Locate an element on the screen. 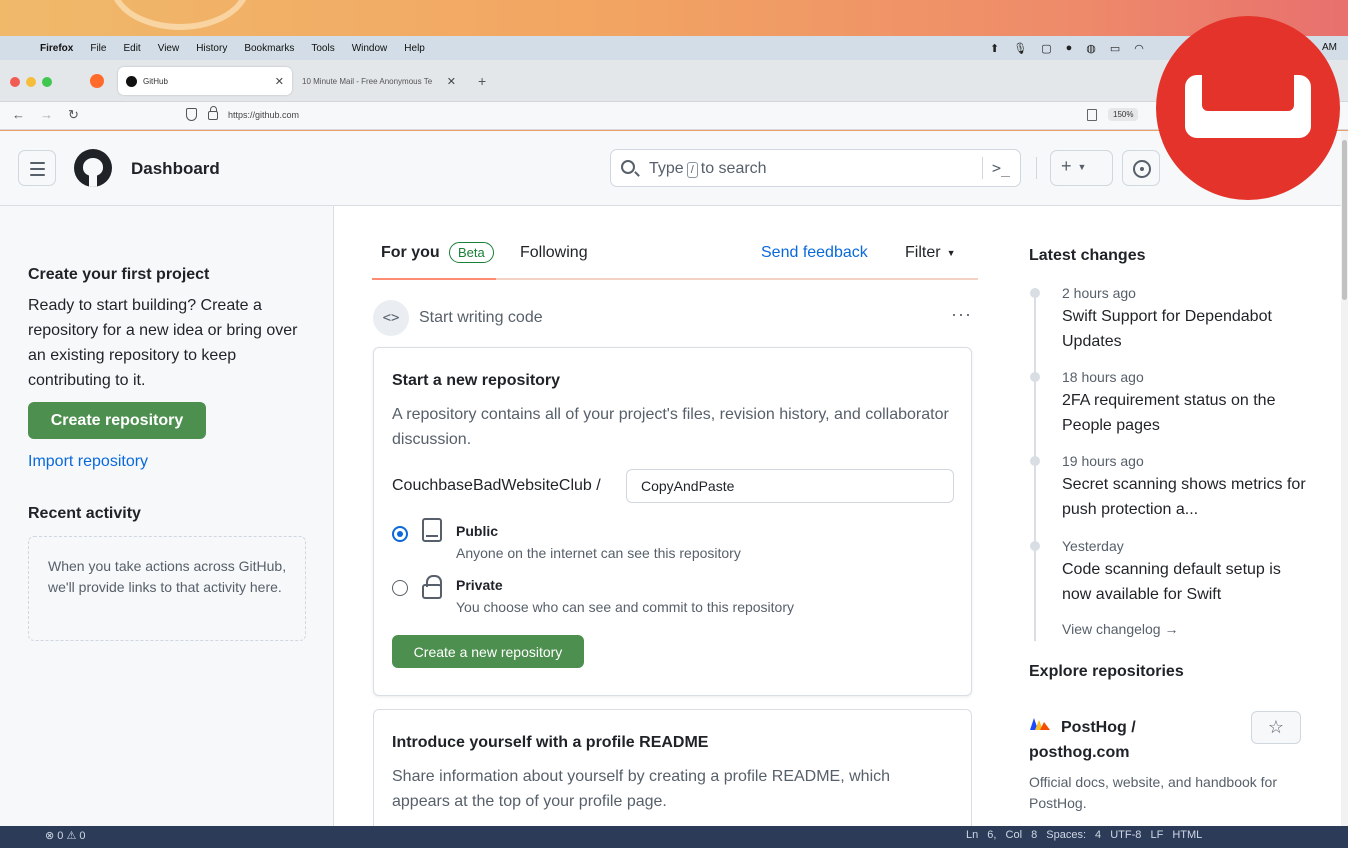 The image size is (1348, 848). change-time: Yesterday is located at coordinates (1093, 546).